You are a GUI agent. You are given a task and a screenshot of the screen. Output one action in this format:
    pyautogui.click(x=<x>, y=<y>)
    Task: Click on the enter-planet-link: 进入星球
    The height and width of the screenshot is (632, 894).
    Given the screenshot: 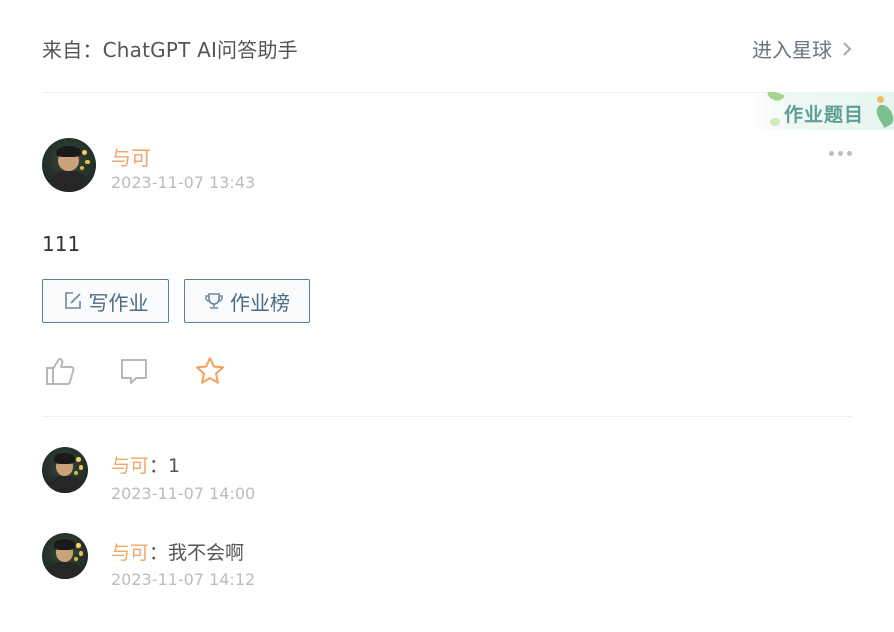 What is the action you would take?
    pyautogui.click(x=802, y=48)
    